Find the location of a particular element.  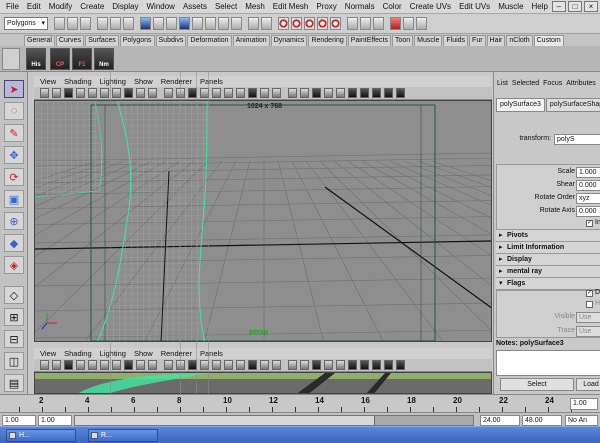

shelf-tab-surfaces: Surfaces is located at coordinates (102, 40).